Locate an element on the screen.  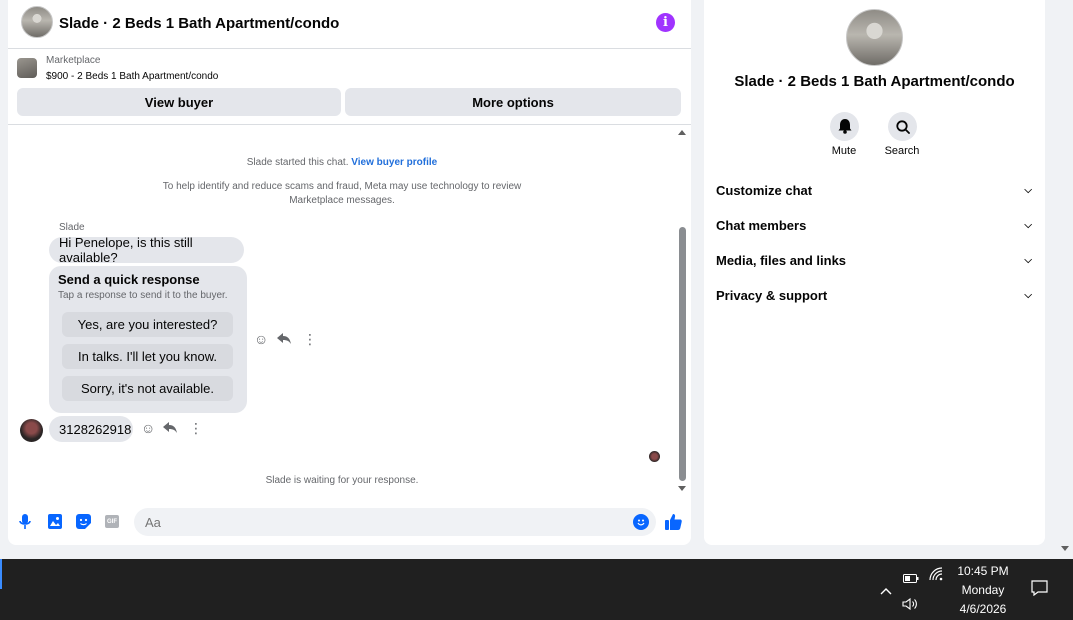
chevron-up-icon is located at coordinates (886, 591).